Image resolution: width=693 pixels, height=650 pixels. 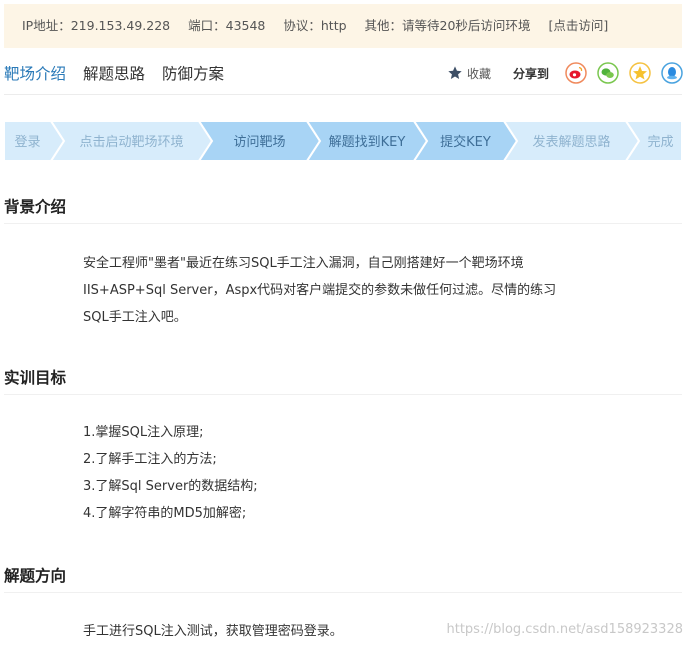 What do you see at coordinates (150, 459) in the screenshot?
I see `goal-item: 2.了解手工注入的方法;` at bounding box center [150, 459].